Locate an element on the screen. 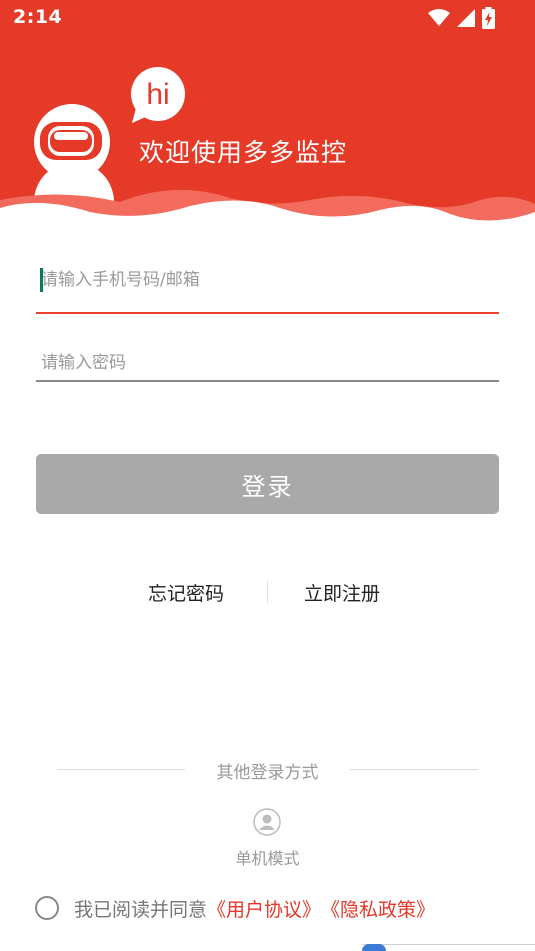 Image resolution: width=535 pixels, height=951 pixels. account-links: 忘记密码 立即注册 is located at coordinates (267, 592).